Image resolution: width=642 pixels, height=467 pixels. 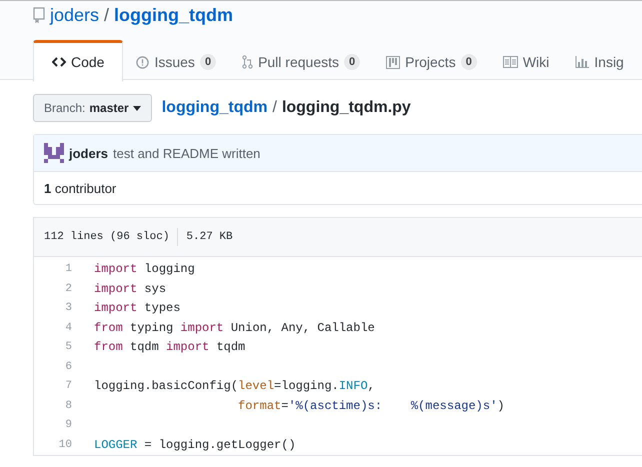 What do you see at coordinates (526, 61) in the screenshot?
I see `nav-tab: Wiki` at bounding box center [526, 61].